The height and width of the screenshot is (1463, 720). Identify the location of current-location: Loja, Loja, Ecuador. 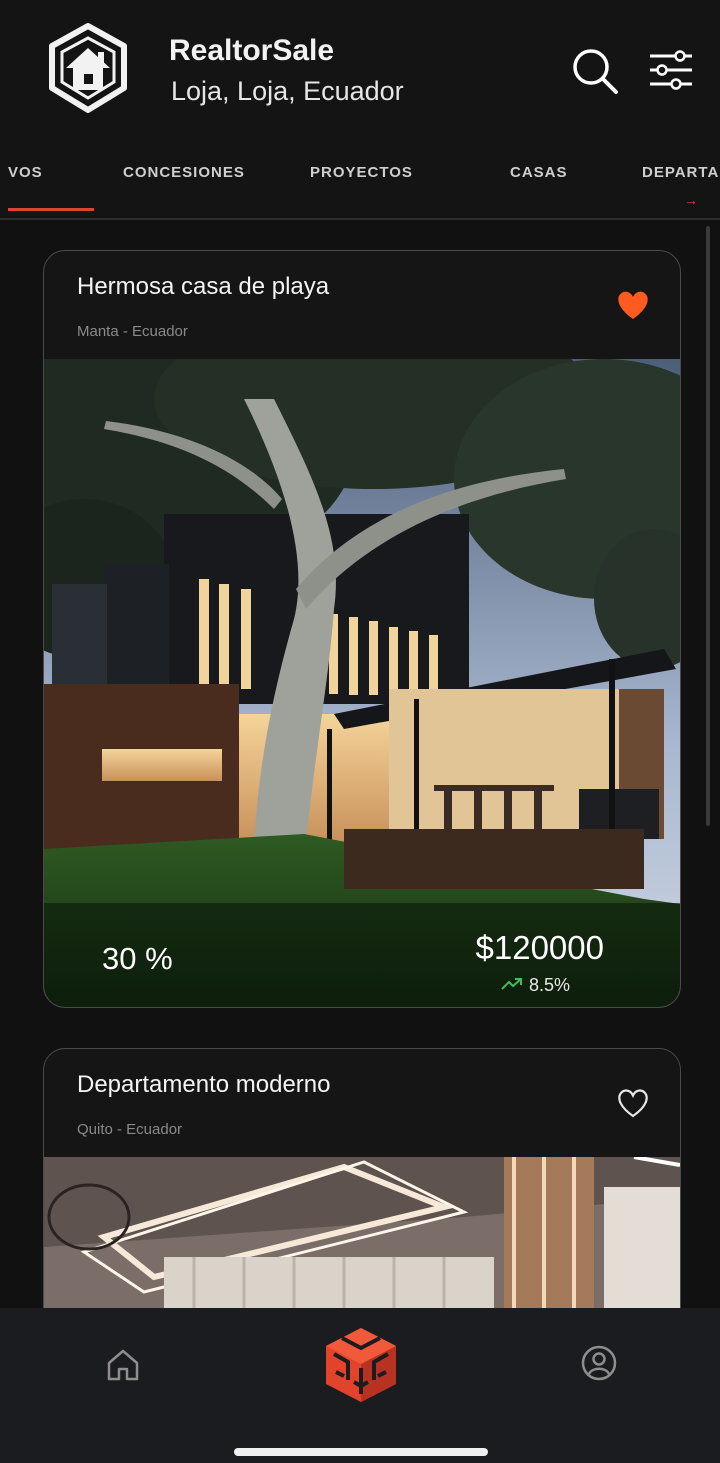
(287, 91).